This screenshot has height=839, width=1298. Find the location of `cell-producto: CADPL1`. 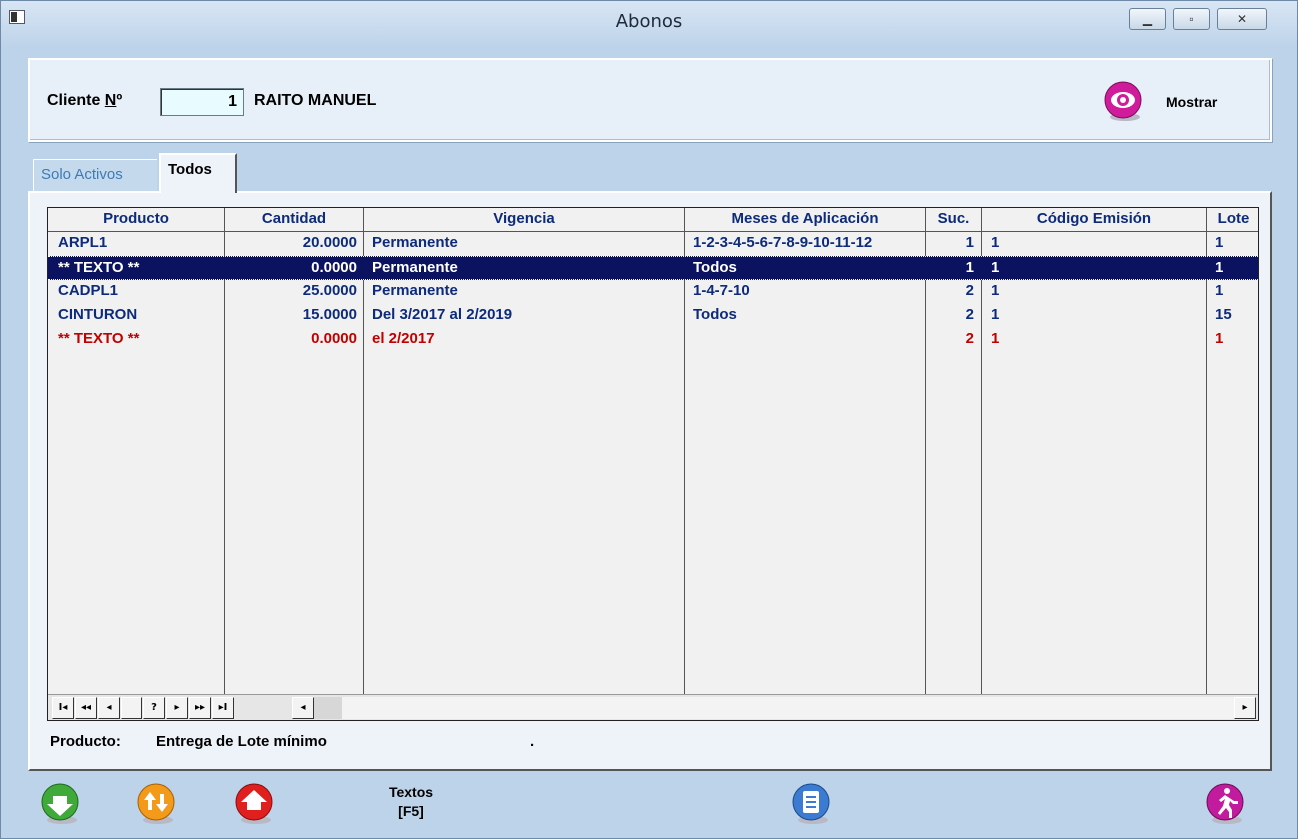

cell-producto: CADPL1 is located at coordinates (88, 290).